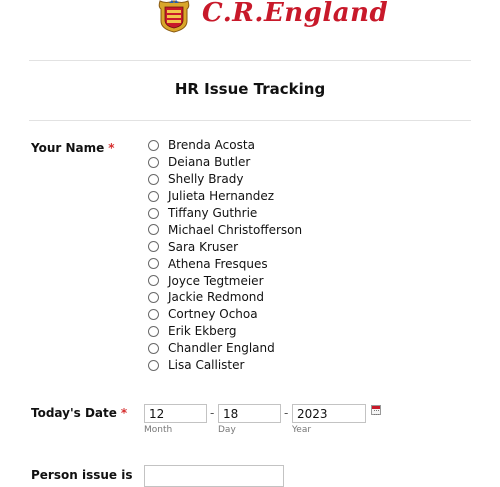 The height and width of the screenshot is (487, 500). I want to click on radio-option: Tiffany Guthrie, so click(225, 213).